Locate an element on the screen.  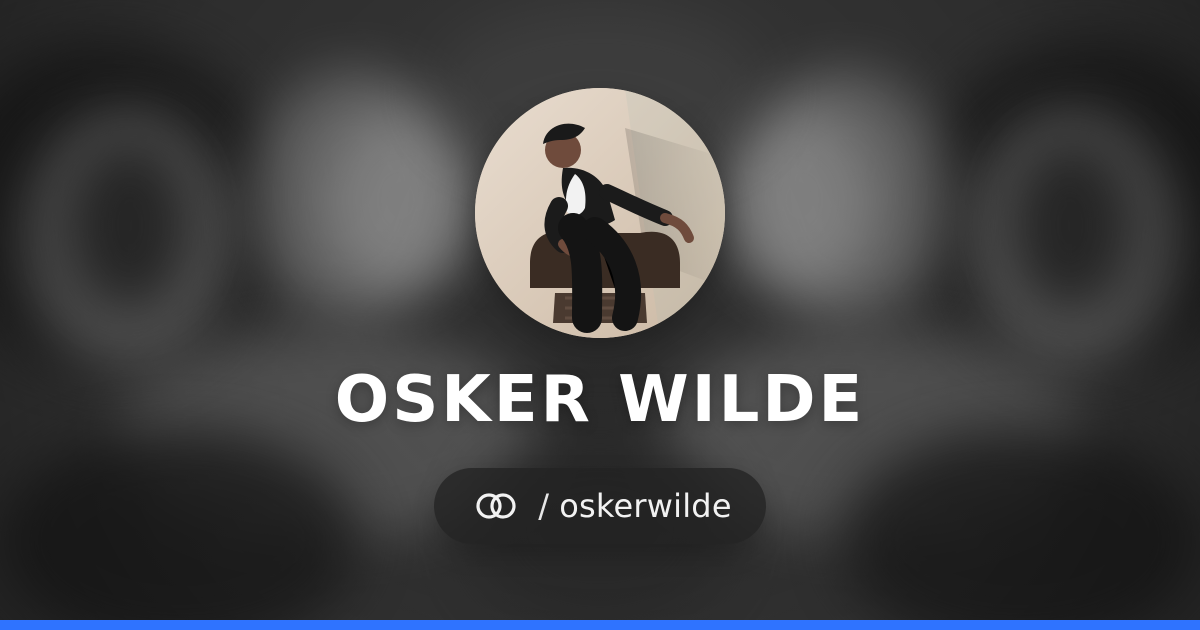
profile-name: OSKER WILDE is located at coordinates (600, 400).